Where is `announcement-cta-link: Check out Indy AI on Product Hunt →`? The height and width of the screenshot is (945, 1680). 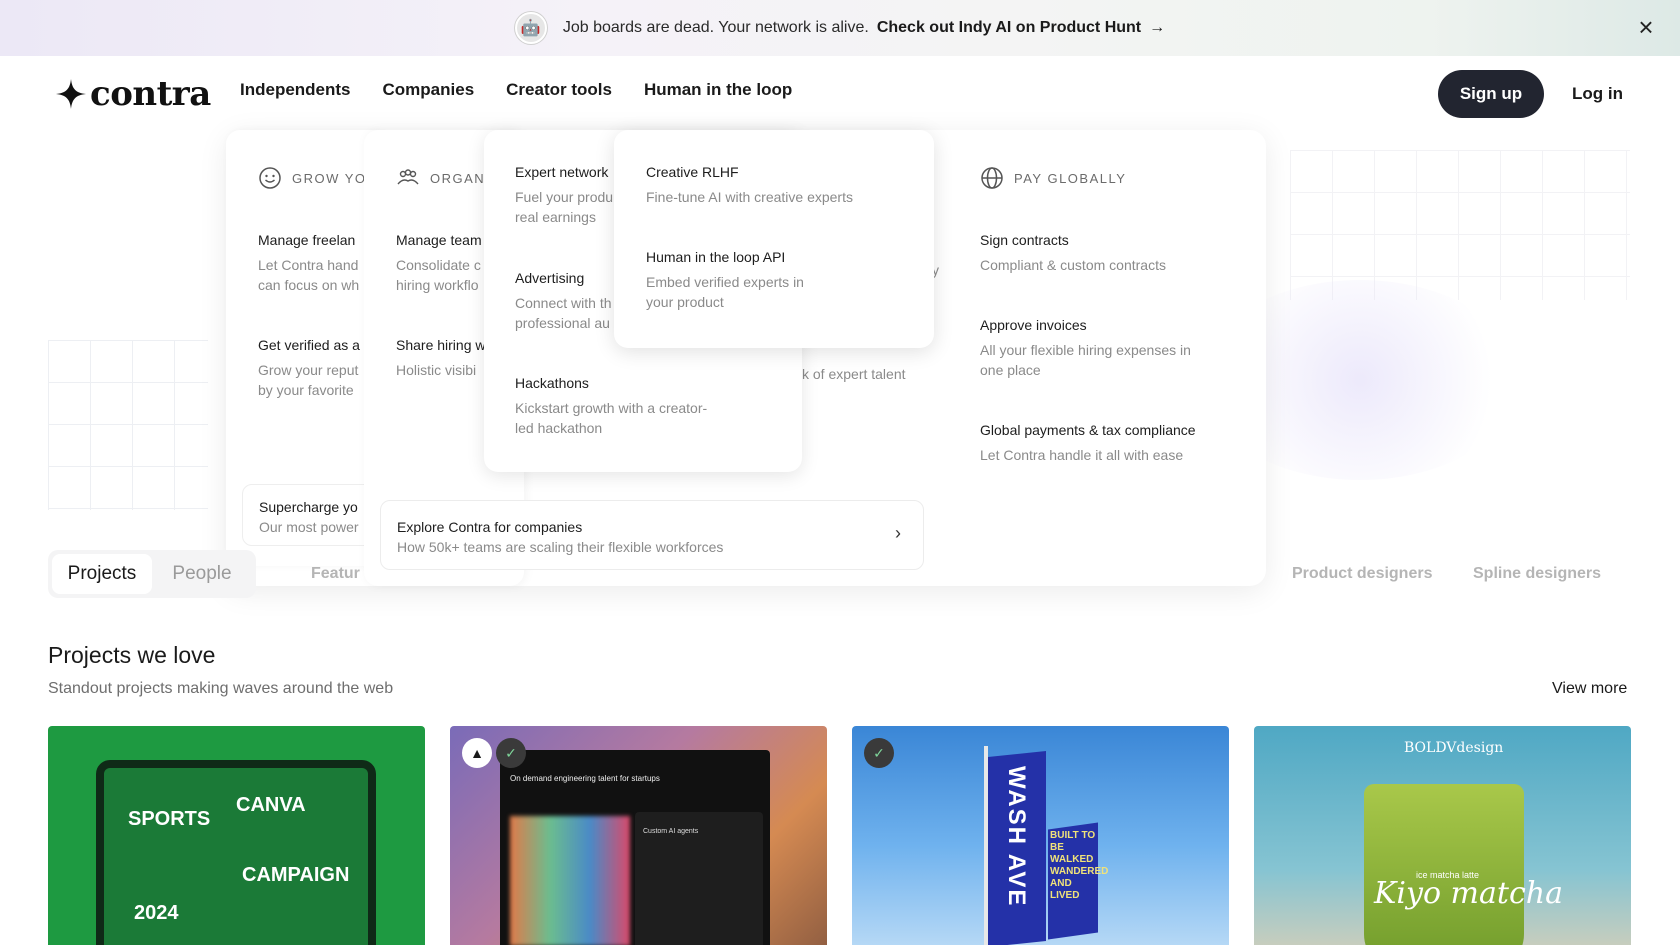 announcement-cta-link: Check out Indy AI on Product Hunt → is located at coordinates (1021, 28).